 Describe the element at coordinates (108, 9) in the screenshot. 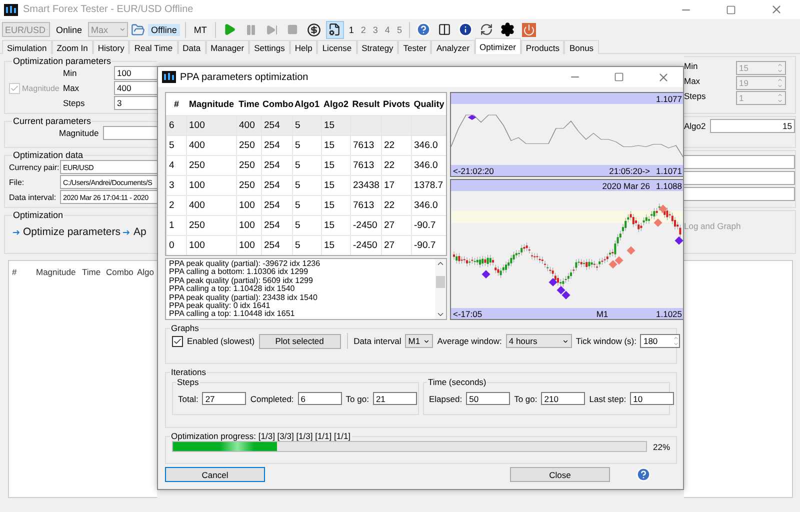

I see `window-title: Smart Forex Tester - EUR/USD Offline` at that location.